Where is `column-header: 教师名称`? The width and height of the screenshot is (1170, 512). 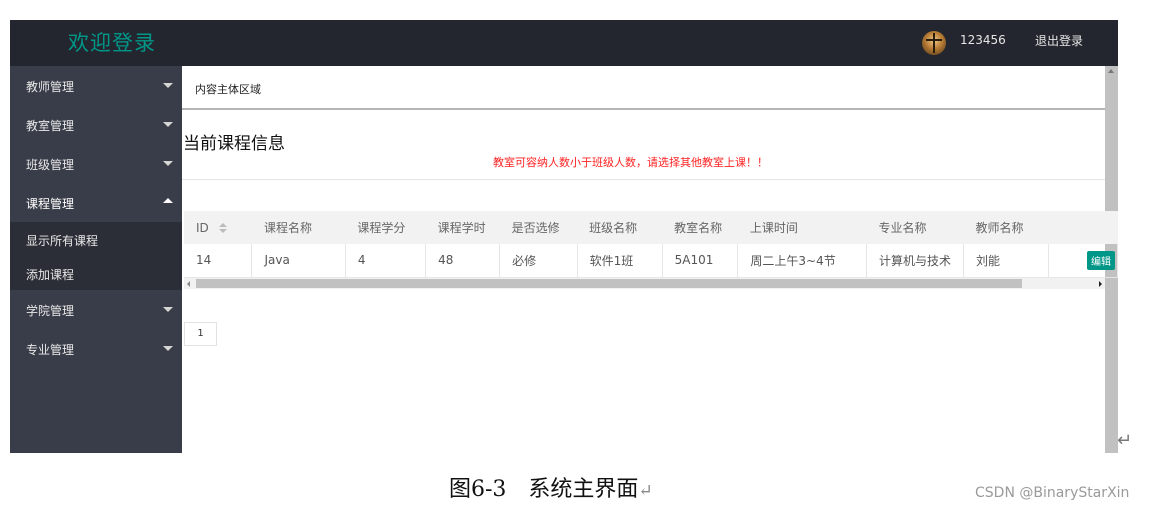 column-header: 教师名称 is located at coordinates (999, 228).